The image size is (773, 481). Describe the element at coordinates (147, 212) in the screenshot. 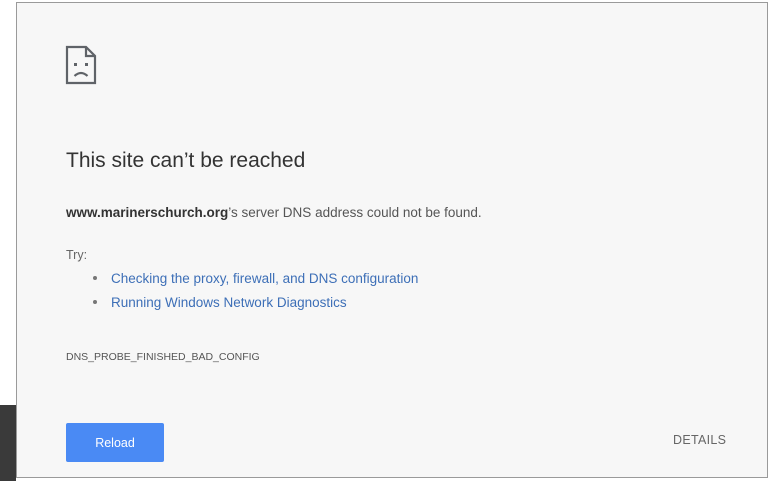

I see `error-domain: www.marinerschurch.org` at that location.